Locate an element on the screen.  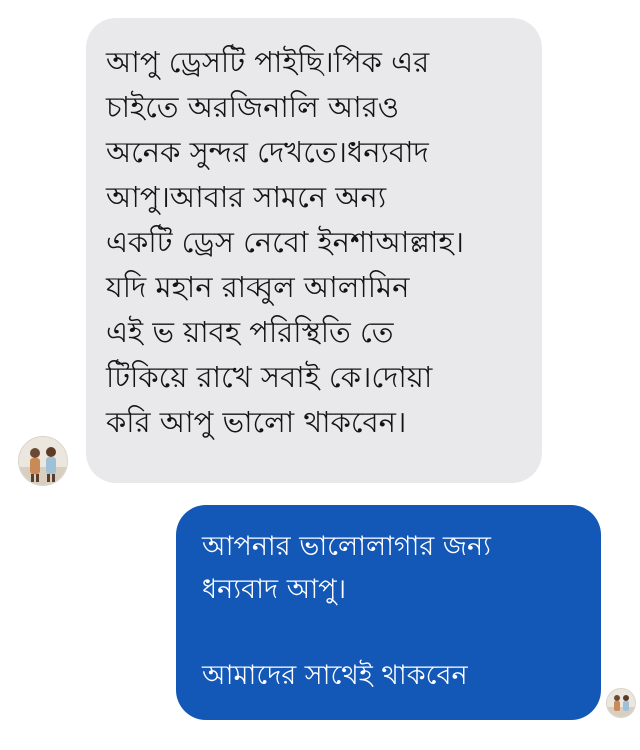
incoming-message-line: আপু ড্রেসটি পাইছি।পিক এর is located at coordinates (268, 62).